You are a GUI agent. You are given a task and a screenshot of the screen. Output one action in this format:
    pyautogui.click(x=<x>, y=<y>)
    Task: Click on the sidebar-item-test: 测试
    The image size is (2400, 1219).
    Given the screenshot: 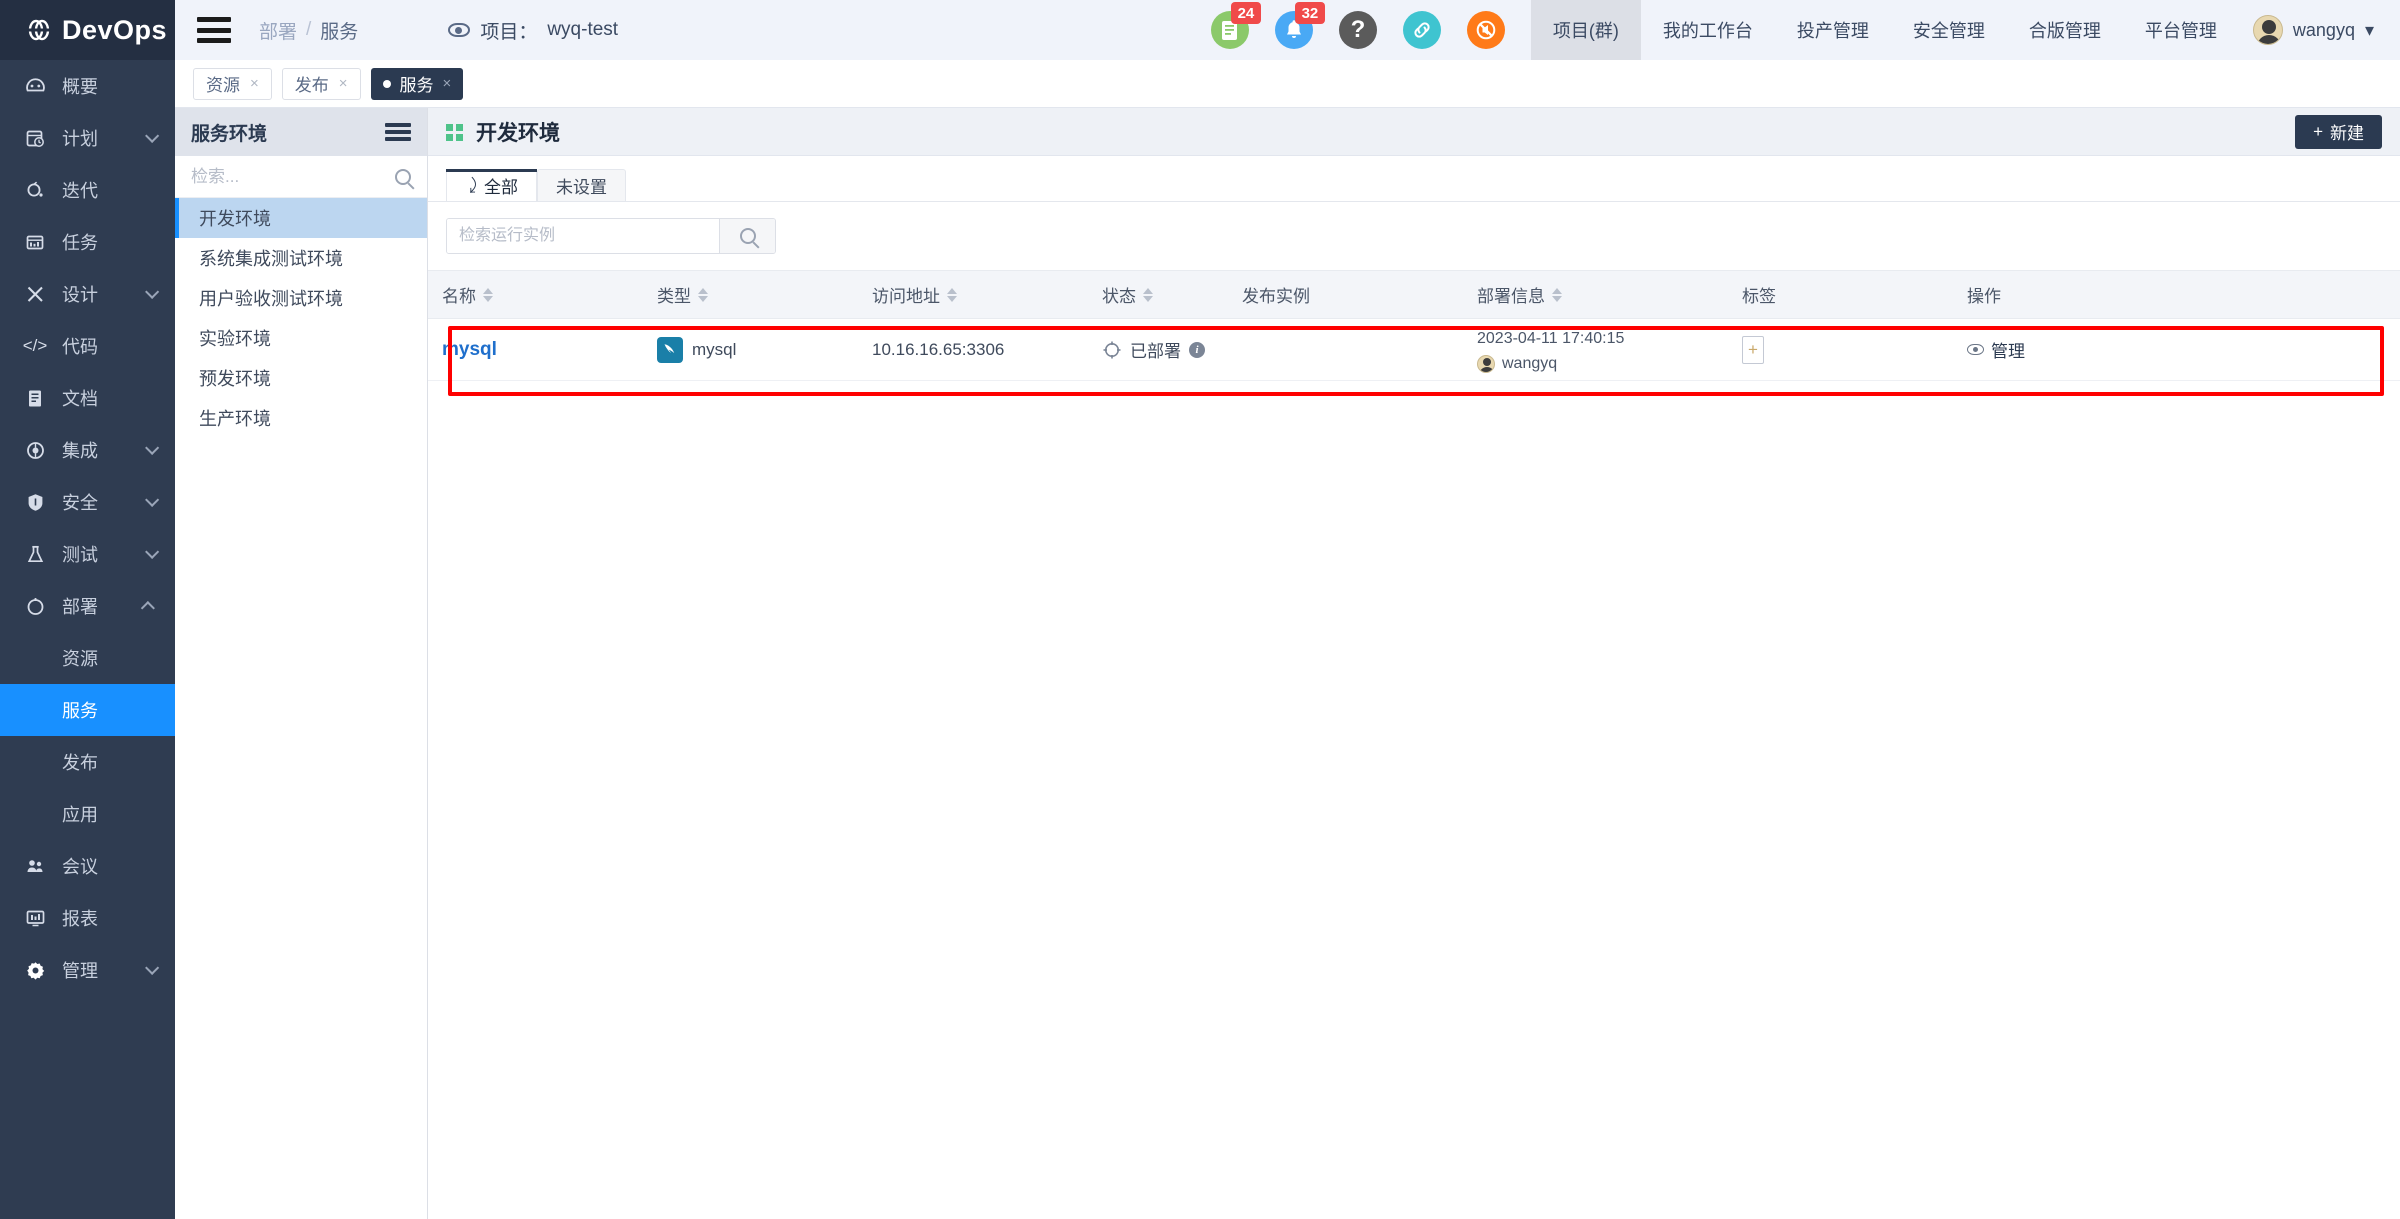 What is the action you would take?
    pyautogui.click(x=87, y=554)
    